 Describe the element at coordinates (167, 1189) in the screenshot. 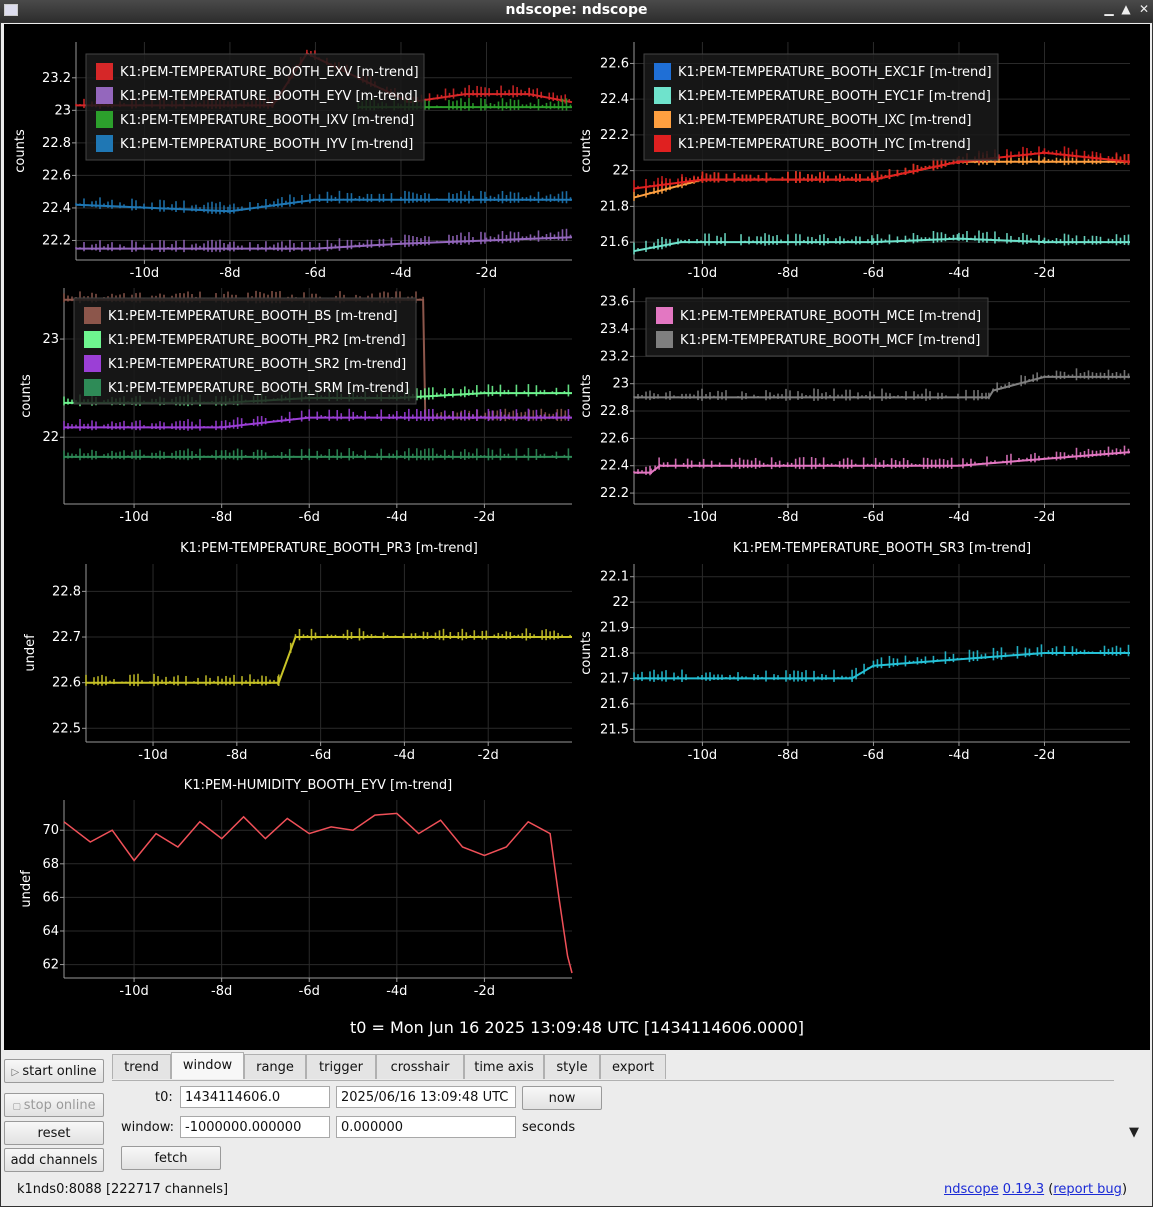

I see `channel-count: [222717 channels]` at that location.